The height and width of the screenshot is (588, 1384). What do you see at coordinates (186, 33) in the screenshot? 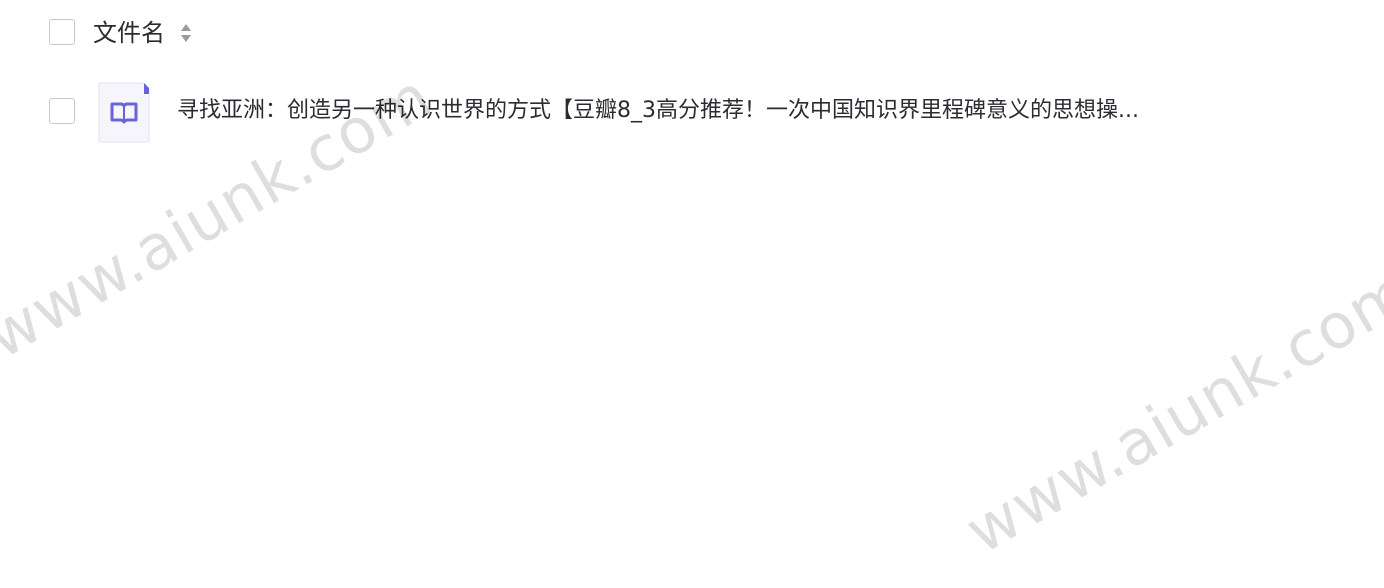
I see `sort-updown-icon` at bounding box center [186, 33].